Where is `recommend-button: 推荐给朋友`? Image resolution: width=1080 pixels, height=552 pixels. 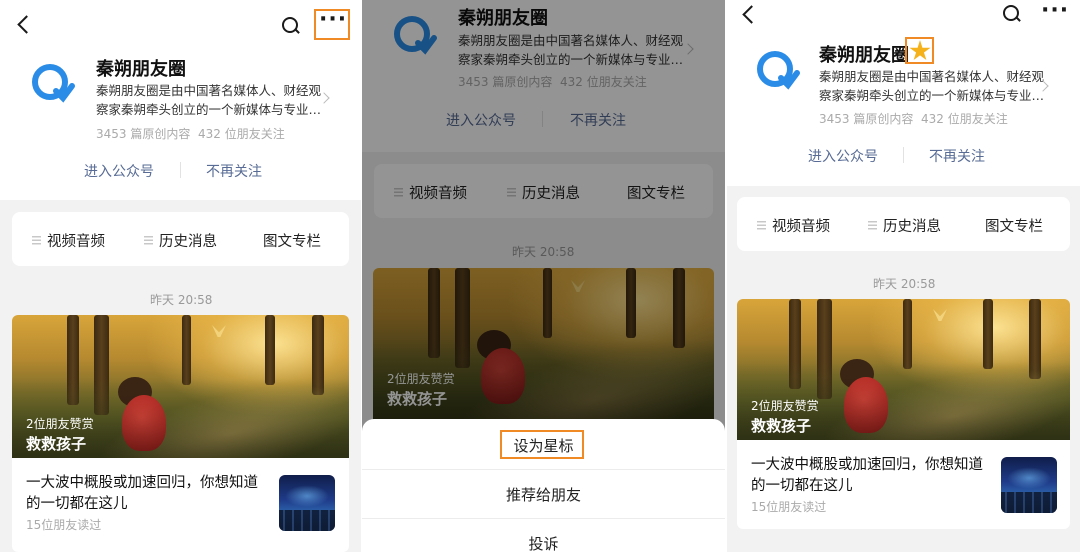
recommend-button: 推荐给朋友 is located at coordinates (543, 494).